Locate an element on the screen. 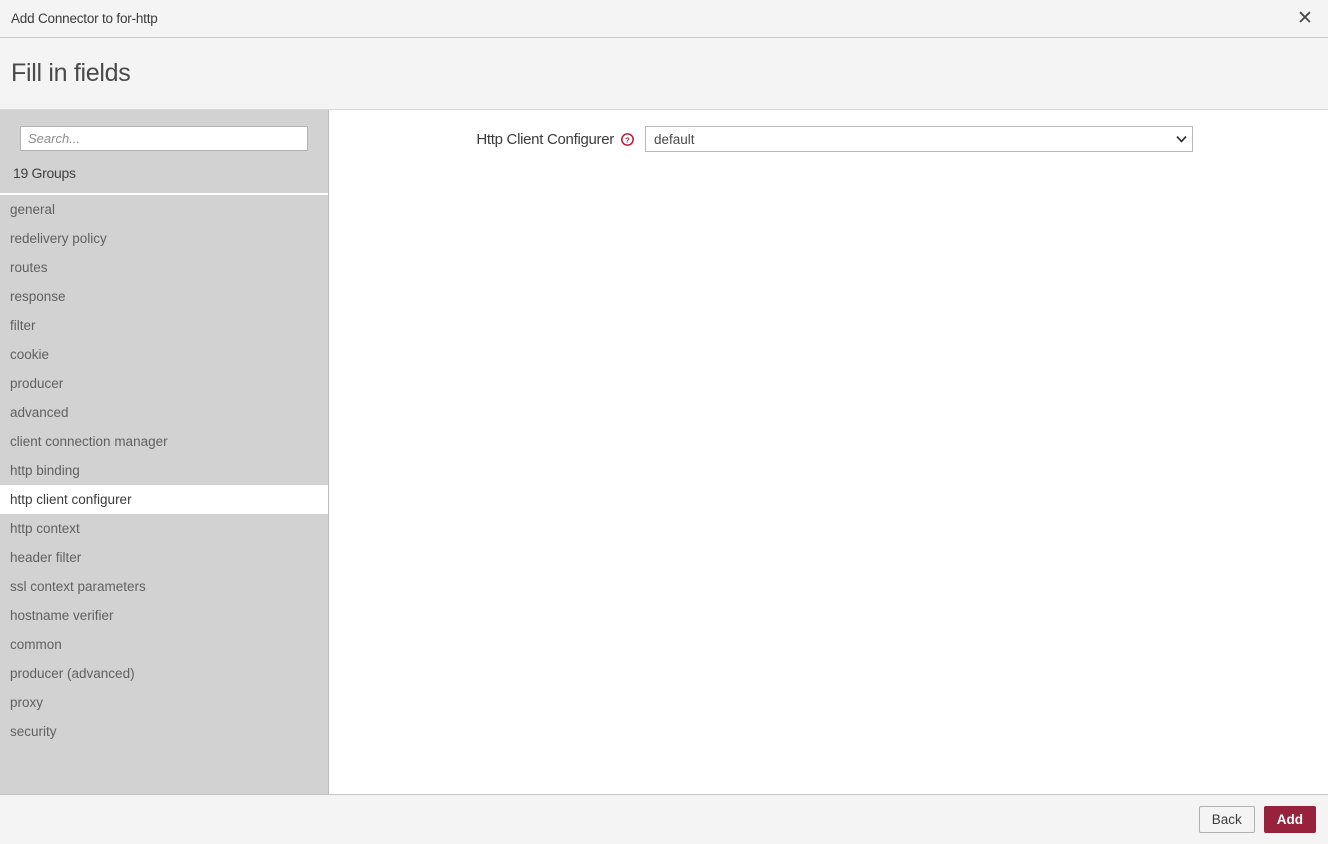  field-control-http-client-configurer: default is located at coordinates (919, 139).